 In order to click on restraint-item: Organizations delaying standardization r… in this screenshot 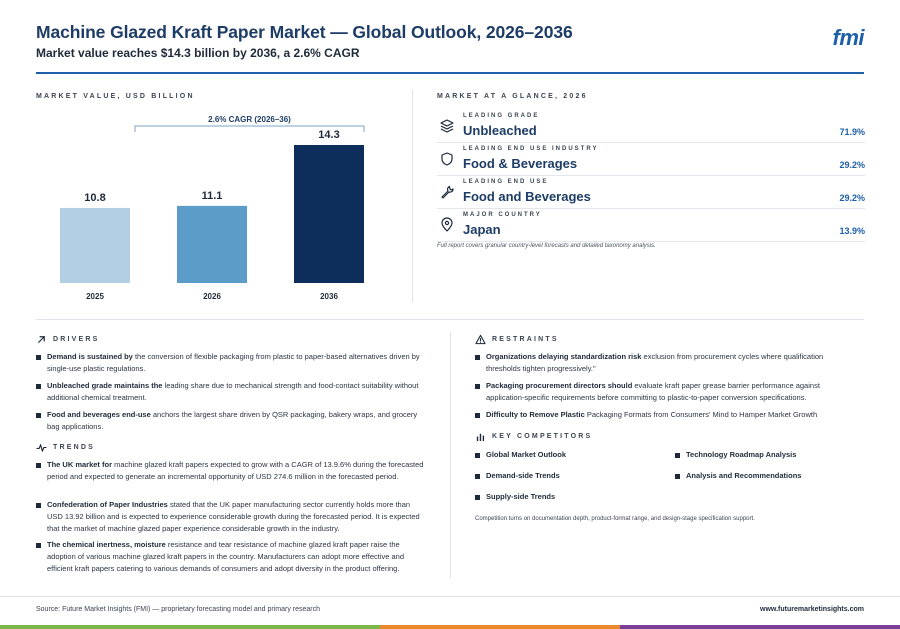, I will do `click(665, 363)`.